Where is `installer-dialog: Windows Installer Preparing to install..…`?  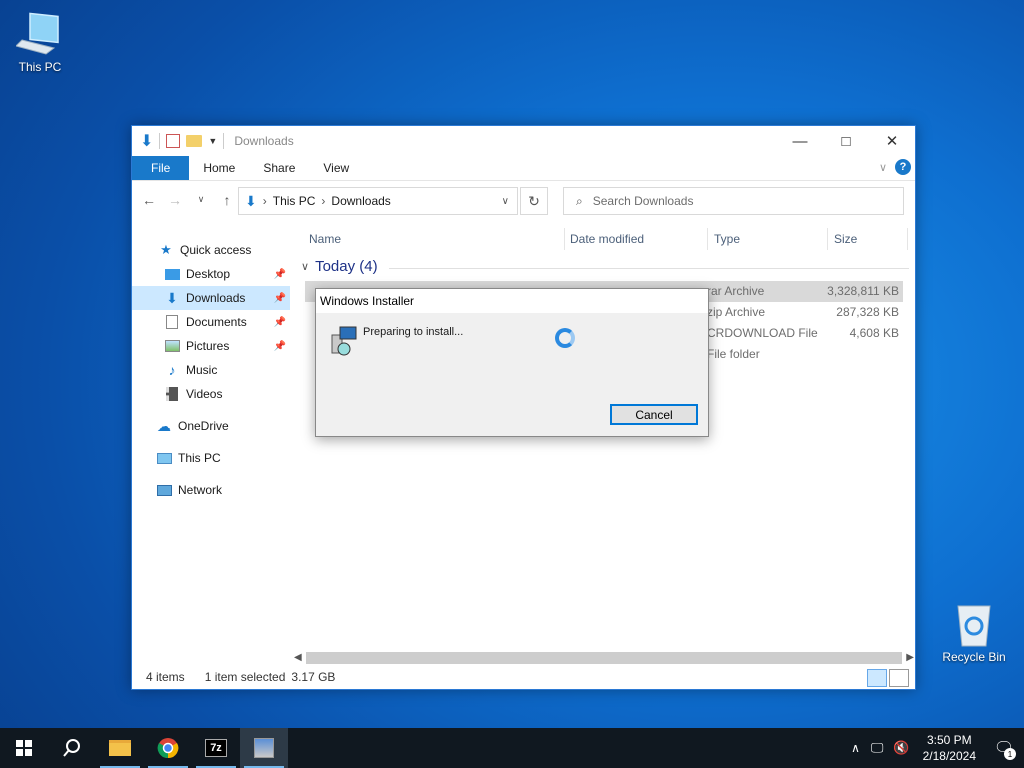 installer-dialog: Windows Installer Preparing to install..… is located at coordinates (512, 362).